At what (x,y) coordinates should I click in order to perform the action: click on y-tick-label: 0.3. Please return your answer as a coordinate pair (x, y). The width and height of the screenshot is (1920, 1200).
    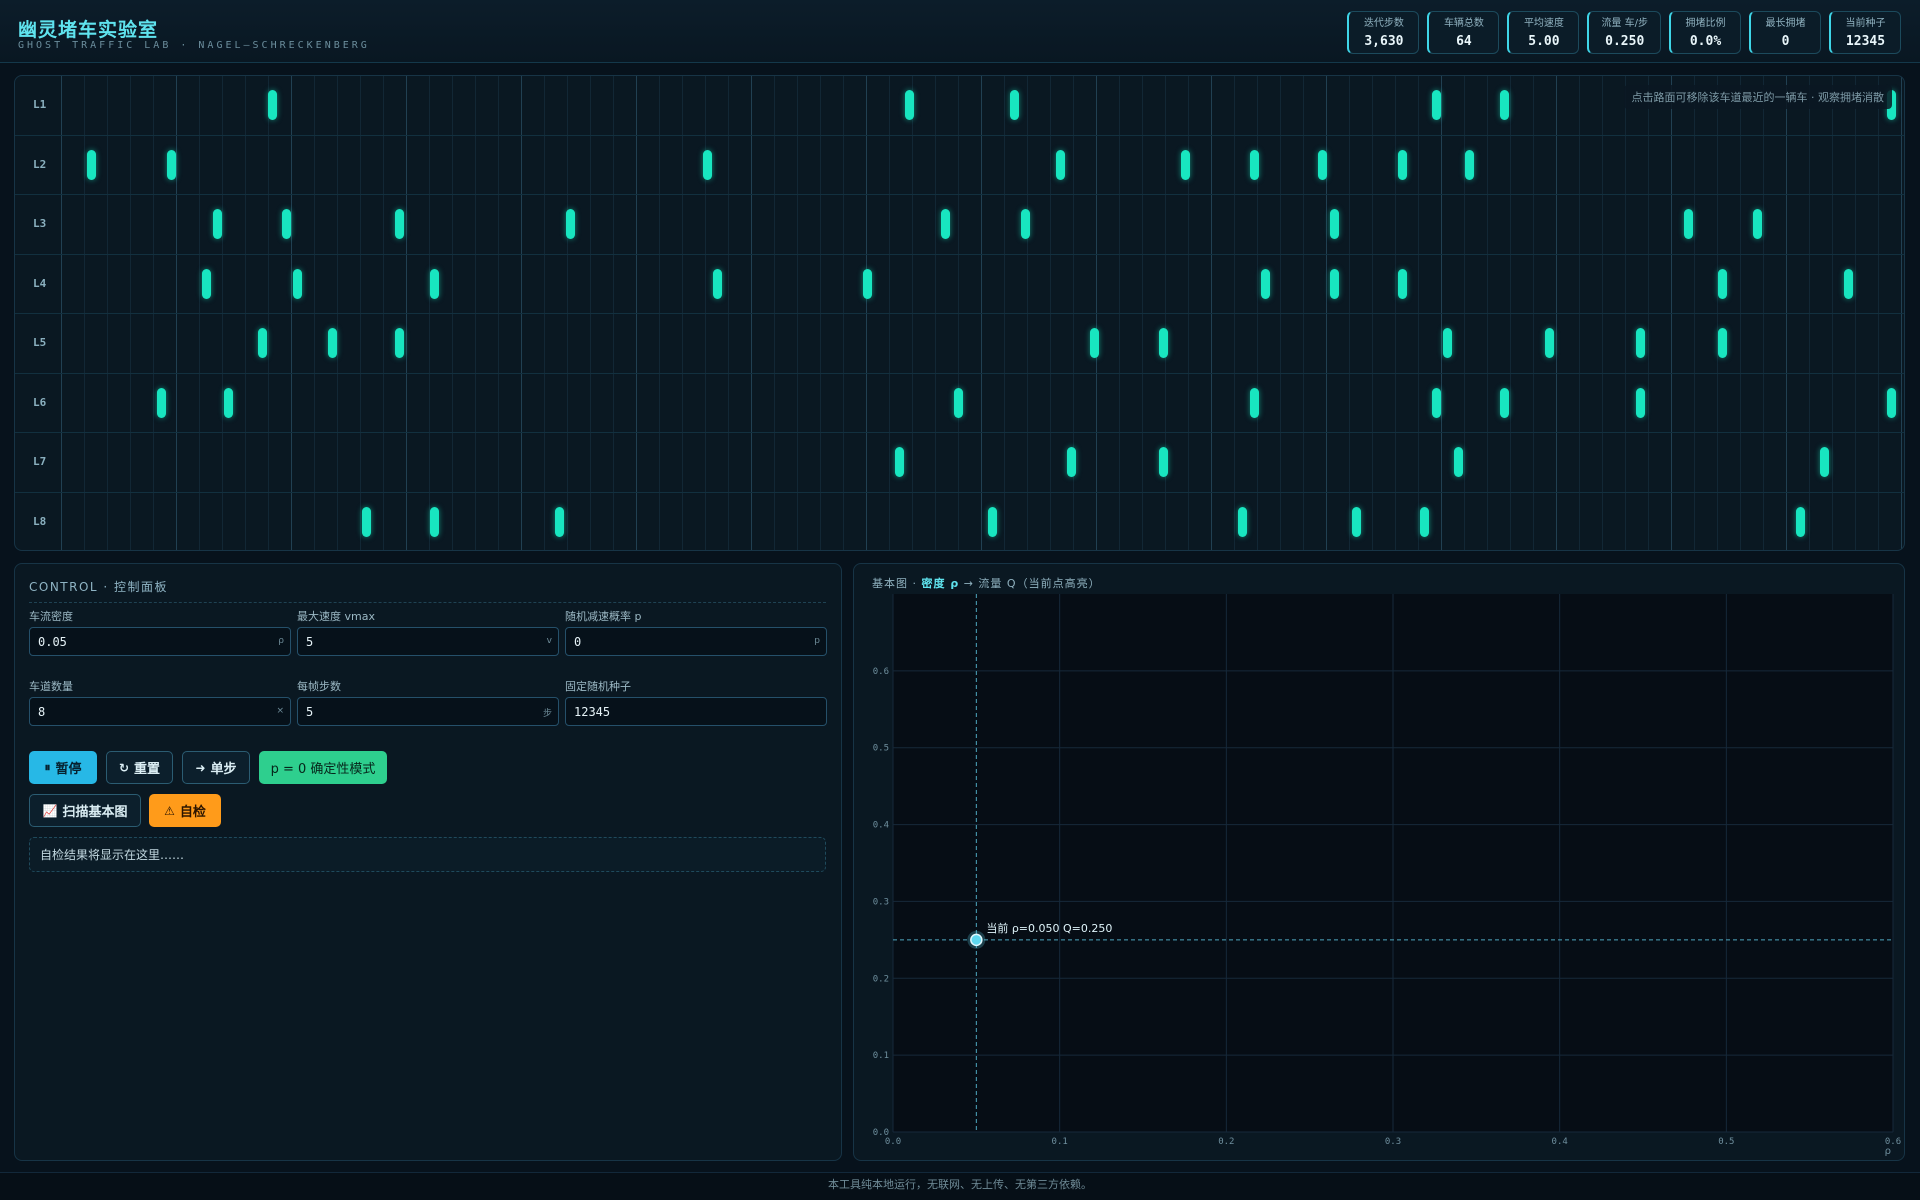
    Looking at the image, I should click on (881, 902).